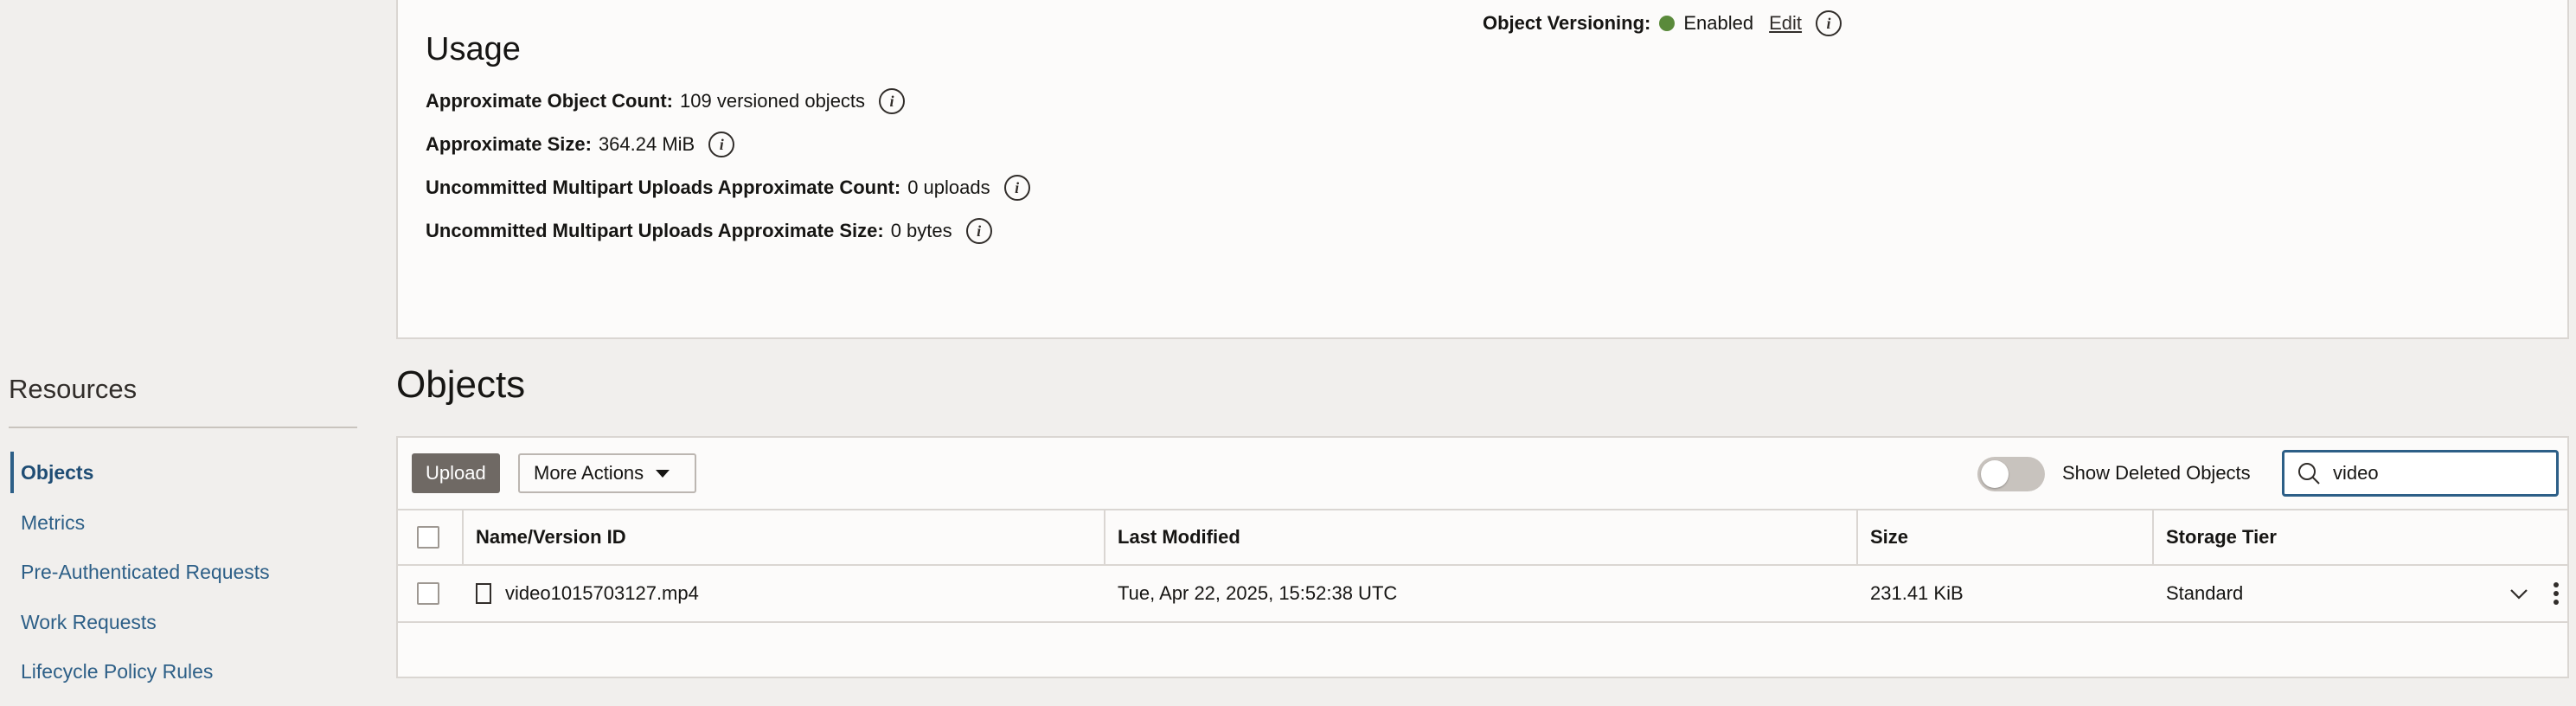 The image size is (2576, 706). What do you see at coordinates (1785, 23) in the screenshot?
I see `edit-versioning-link: Edit` at bounding box center [1785, 23].